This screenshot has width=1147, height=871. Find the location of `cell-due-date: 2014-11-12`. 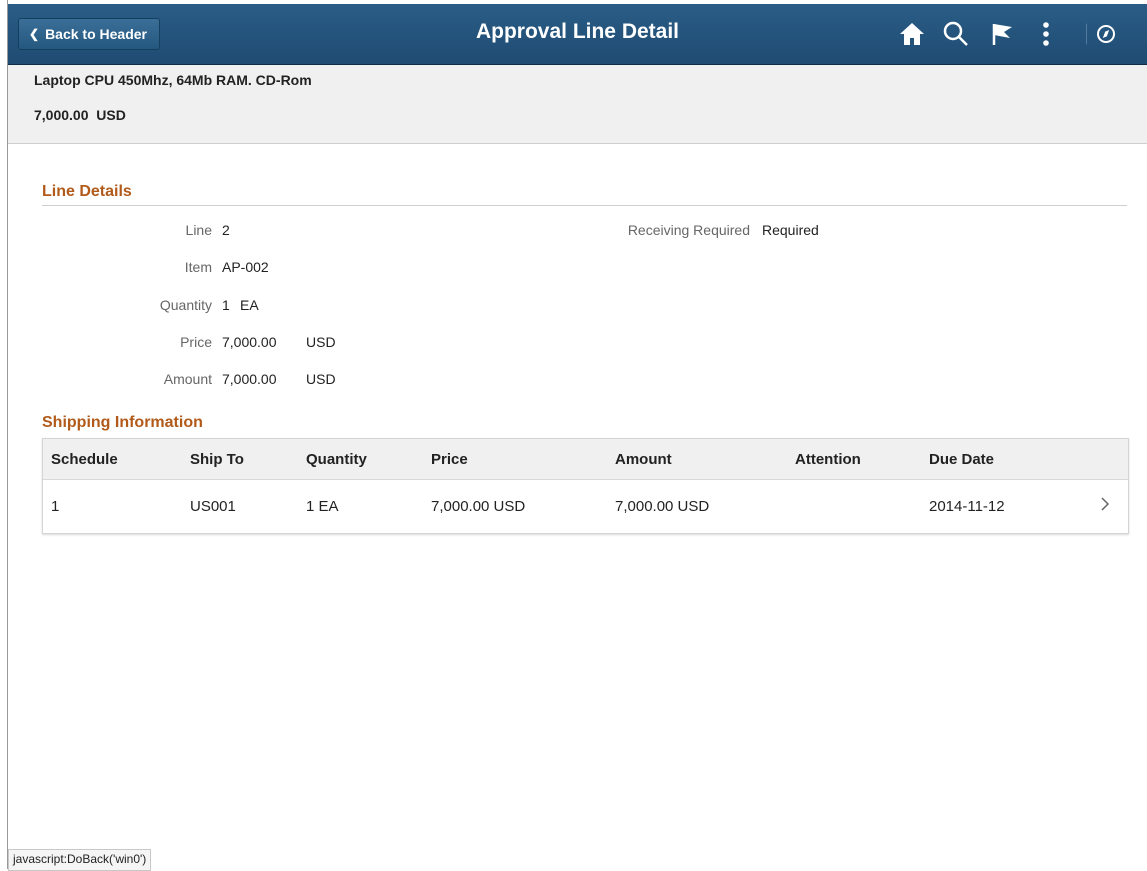

cell-due-date: 2014-11-12 is located at coordinates (967, 506).